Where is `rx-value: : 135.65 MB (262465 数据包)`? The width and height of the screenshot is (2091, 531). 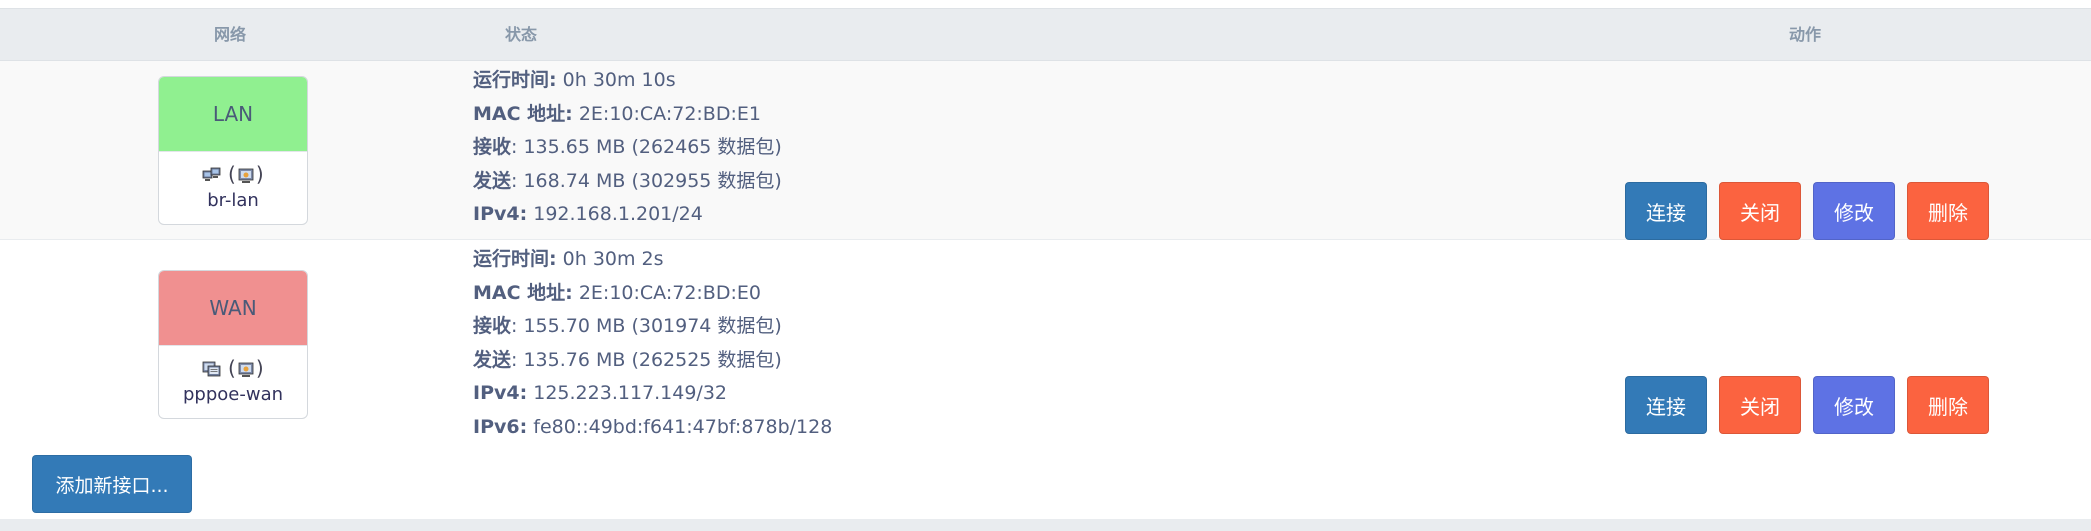 rx-value: : 135.65 MB (262465 数据包) is located at coordinates (646, 147).